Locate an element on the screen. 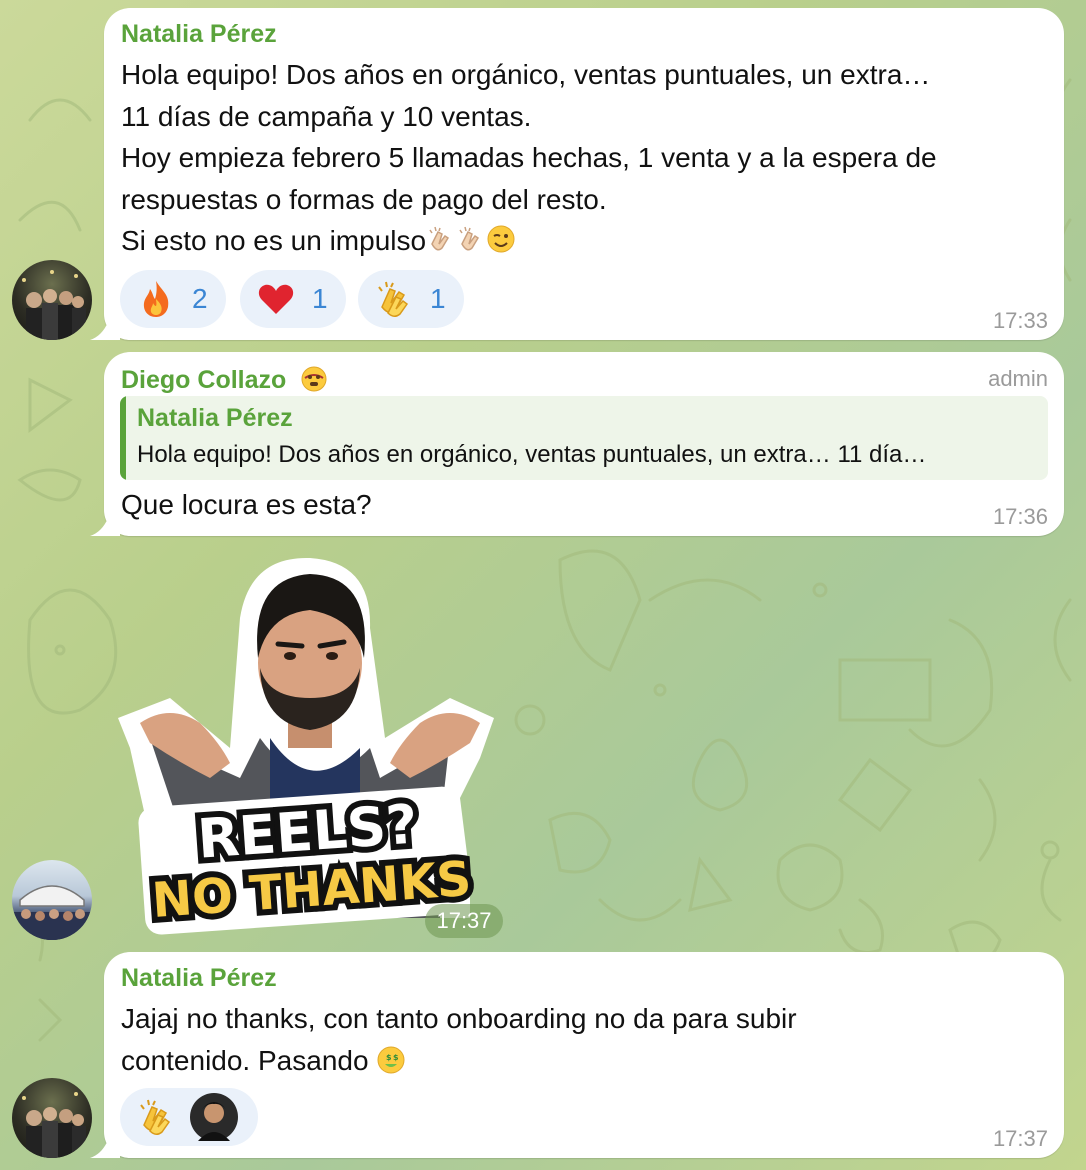  sticker-time: 17:37 is located at coordinates (464, 921).